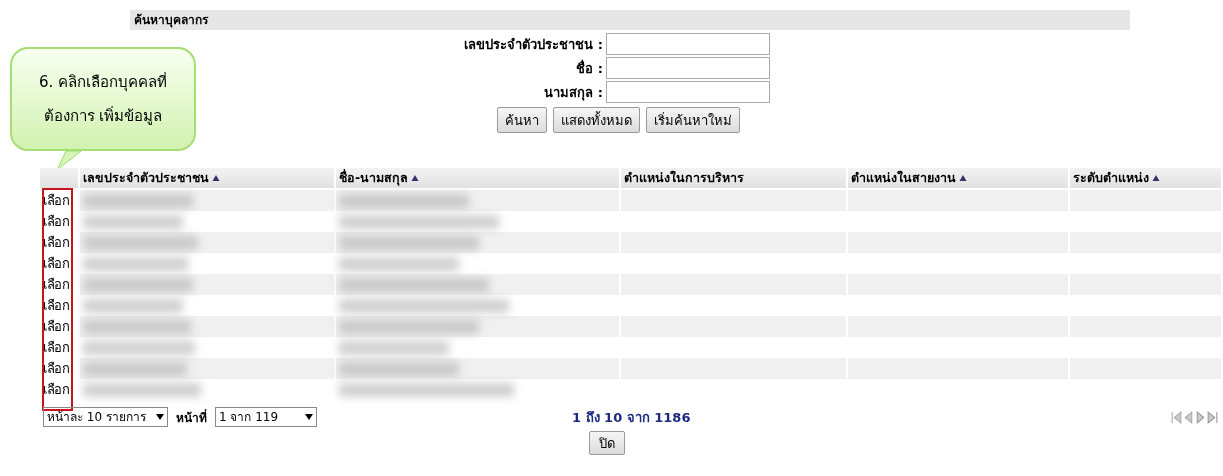 Image resolution: width=1223 pixels, height=476 pixels. What do you see at coordinates (1212, 417) in the screenshot?
I see `last-page-icon` at bounding box center [1212, 417].